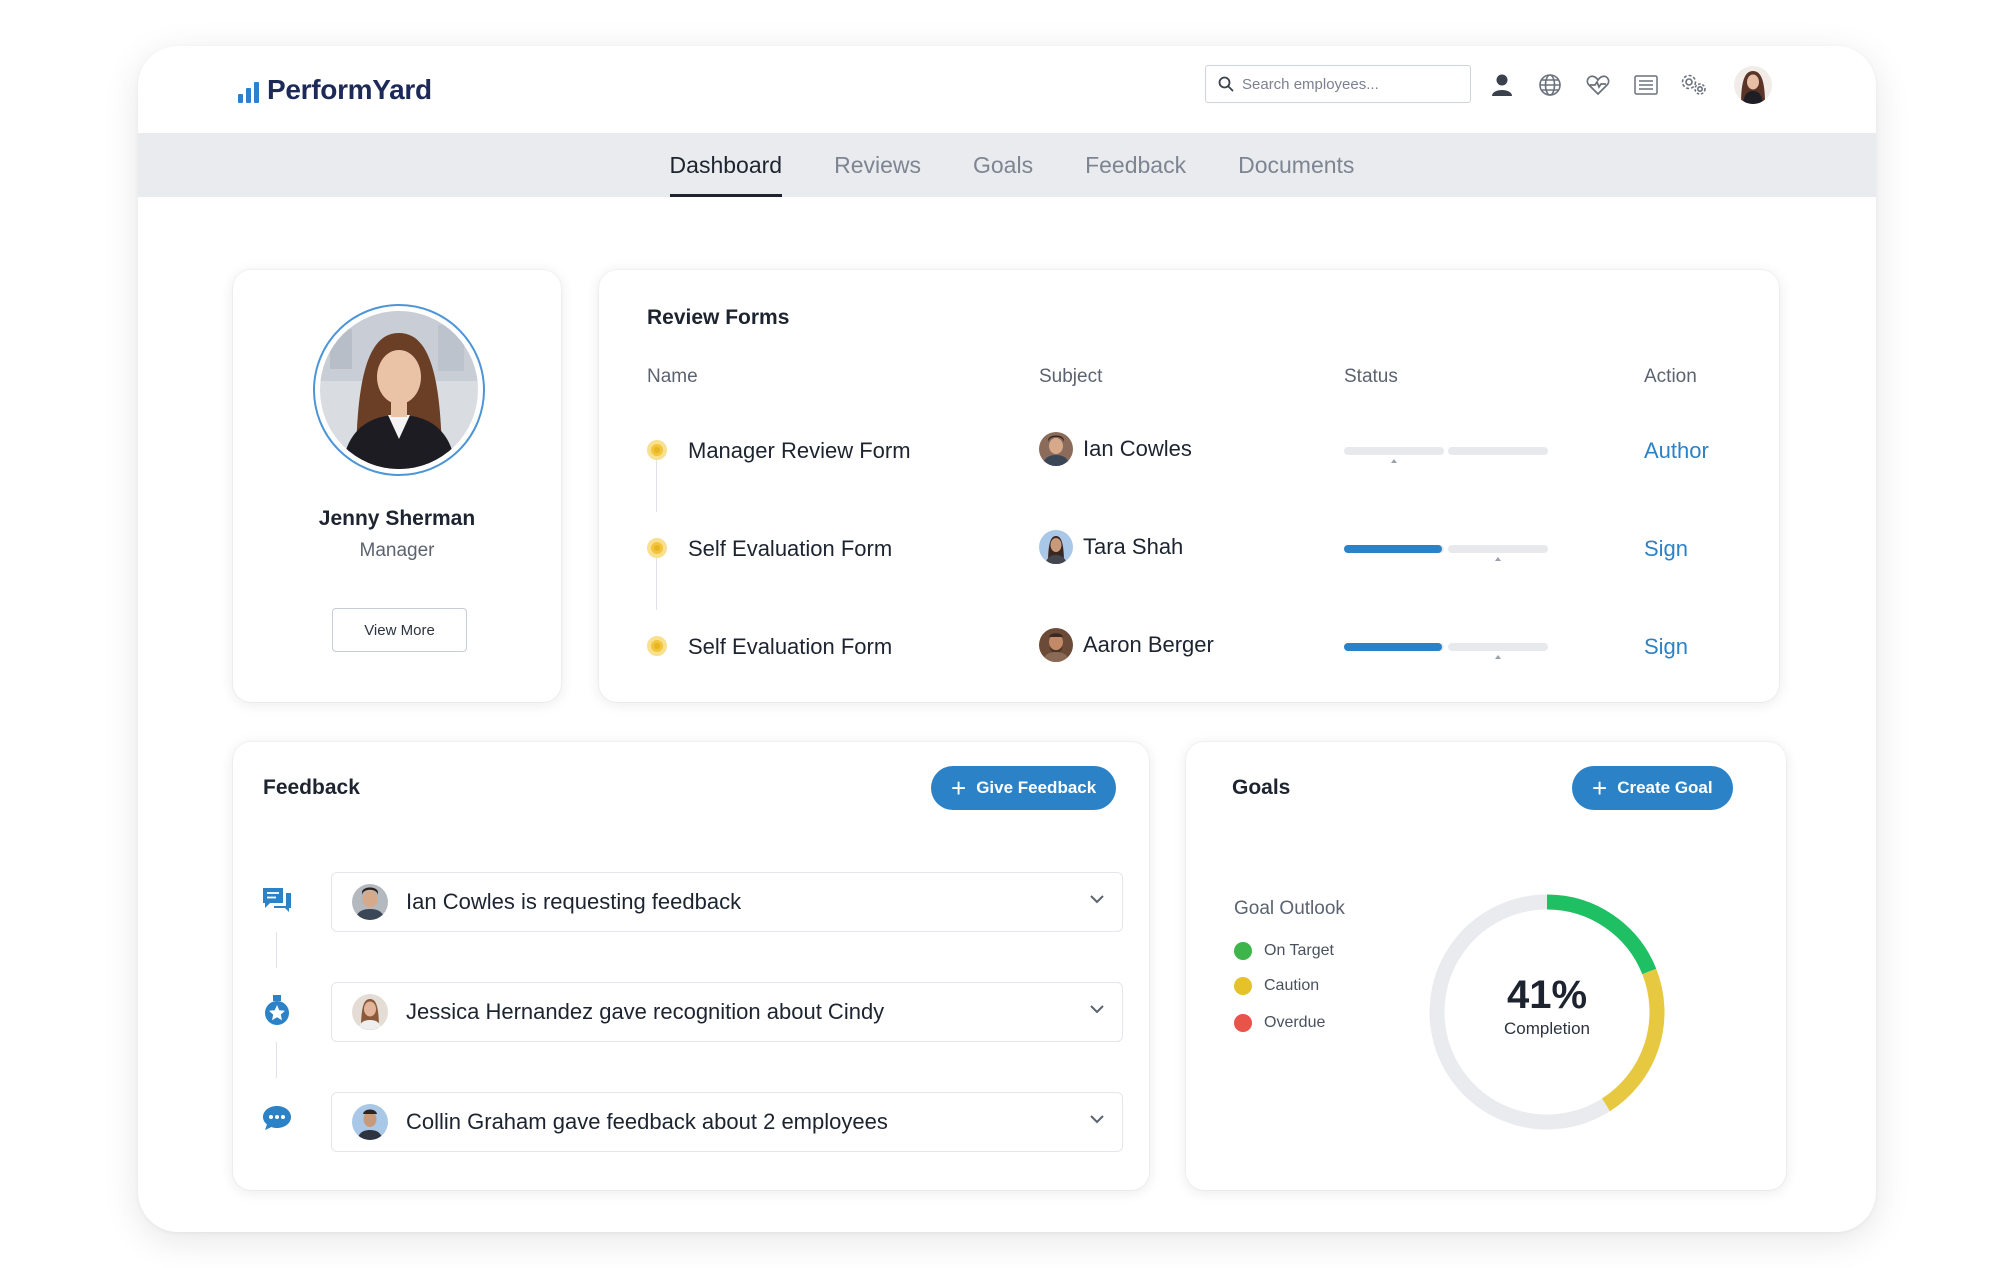 Image resolution: width=1998 pixels, height=1268 pixels. Describe the element at coordinates (1148, 644) in the screenshot. I see `subject-name: Aaron Berger` at that location.